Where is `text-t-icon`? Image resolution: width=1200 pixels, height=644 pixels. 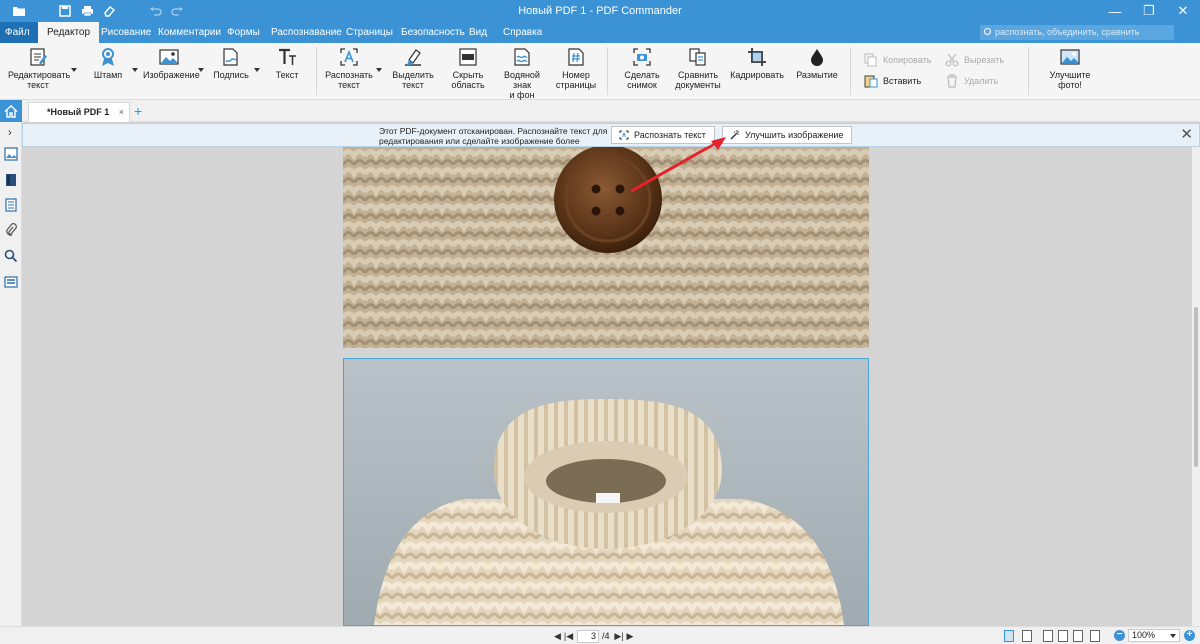
text-t-icon is located at coordinates (287, 56).